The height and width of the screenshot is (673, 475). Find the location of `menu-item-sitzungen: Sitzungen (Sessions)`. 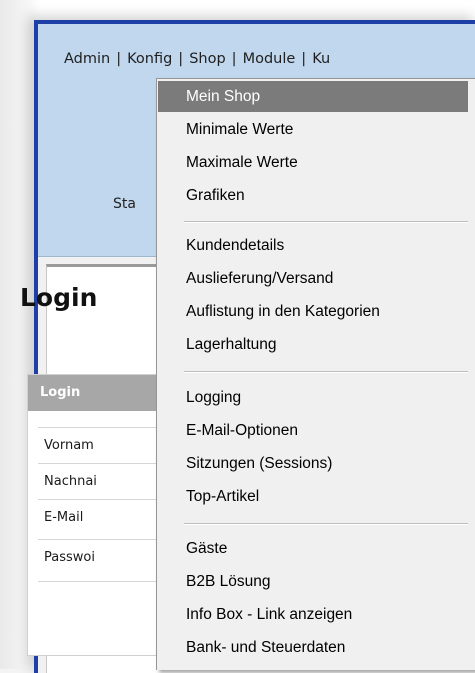

menu-item-sitzungen: Sitzungen (Sessions) is located at coordinates (313, 463).